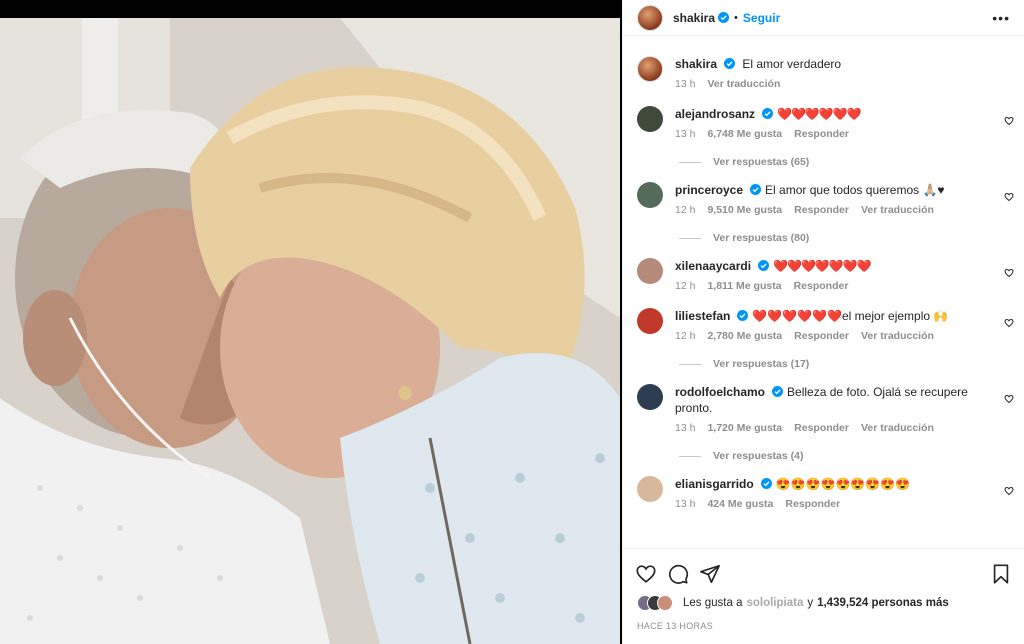 Image resolution: width=1024 pixels, height=644 pixels. What do you see at coordinates (850, 316) in the screenshot?
I see `comment-text: ❤️❤️❤️❤️❤️❤️el mejor ejemplo 🙌` at bounding box center [850, 316].